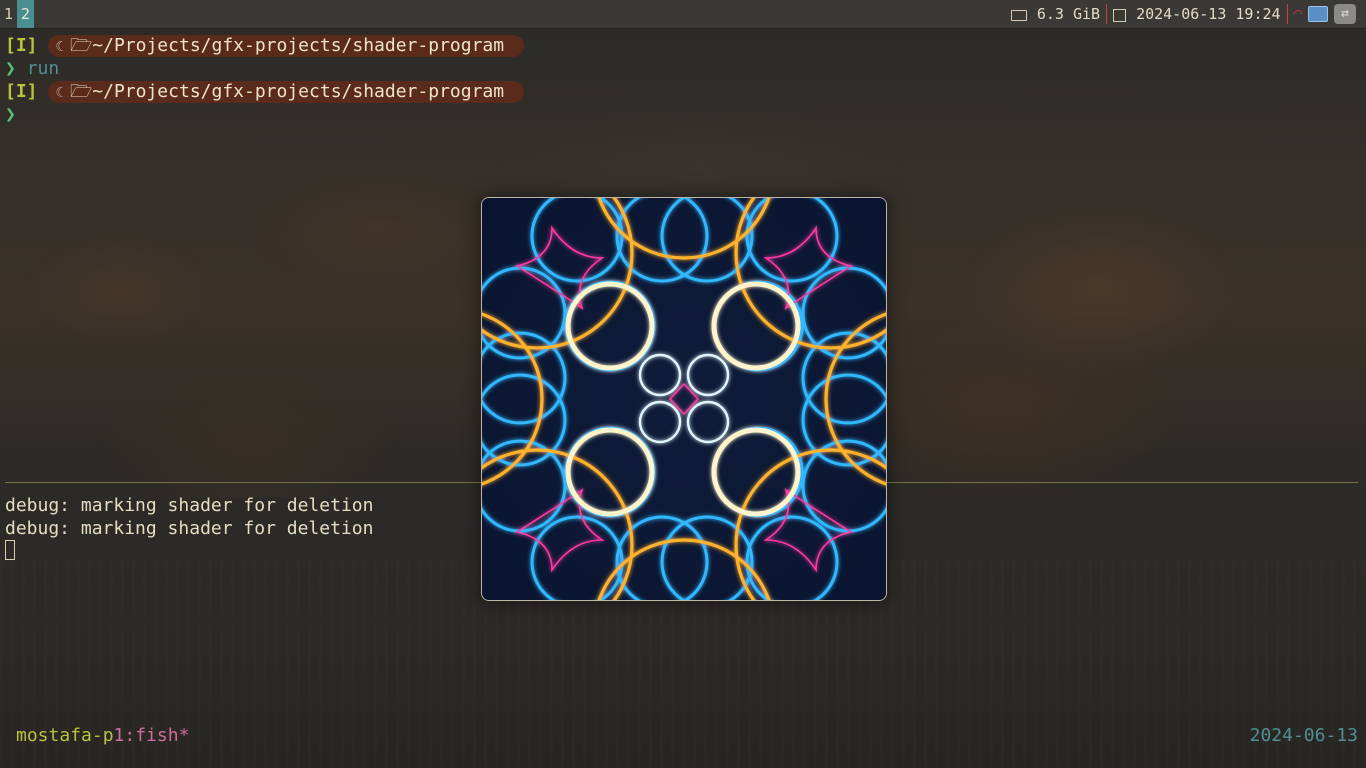 The width and height of the screenshot is (1366, 768). What do you see at coordinates (26, 14) in the screenshot?
I see `workspace-2: 2` at bounding box center [26, 14].